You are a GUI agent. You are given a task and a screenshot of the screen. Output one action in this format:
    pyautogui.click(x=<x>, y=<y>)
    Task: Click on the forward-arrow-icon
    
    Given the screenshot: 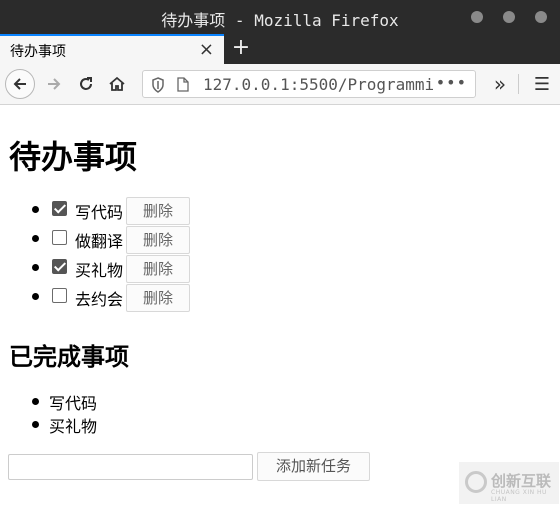 What is the action you would take?
    pyautogui.click(x=54, y=84)
    